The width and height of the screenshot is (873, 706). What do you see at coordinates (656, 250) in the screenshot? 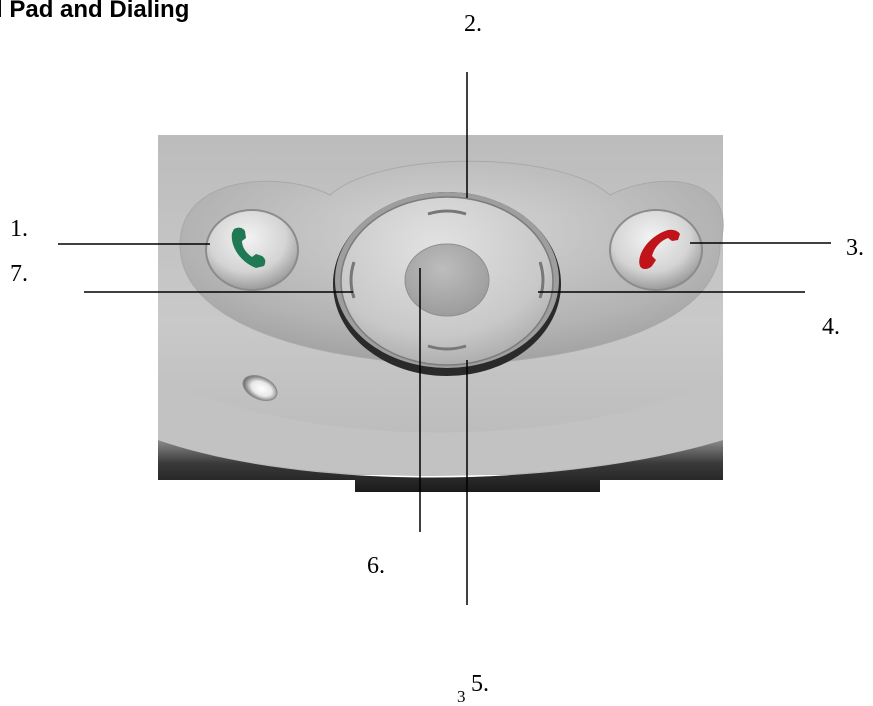
I see `end-button` at bounding box center [656, 250].